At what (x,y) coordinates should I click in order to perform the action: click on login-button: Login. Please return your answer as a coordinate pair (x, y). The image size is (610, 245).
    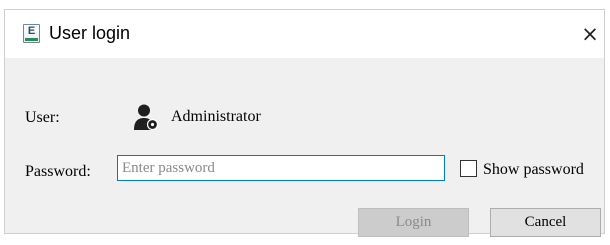
    Looking at the image, I should click on (413, 222).